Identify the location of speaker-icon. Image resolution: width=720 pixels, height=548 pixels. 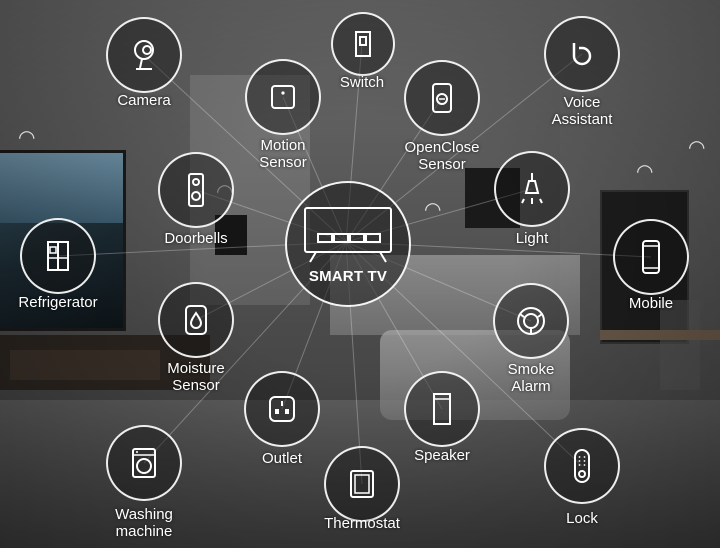
(442, 409).